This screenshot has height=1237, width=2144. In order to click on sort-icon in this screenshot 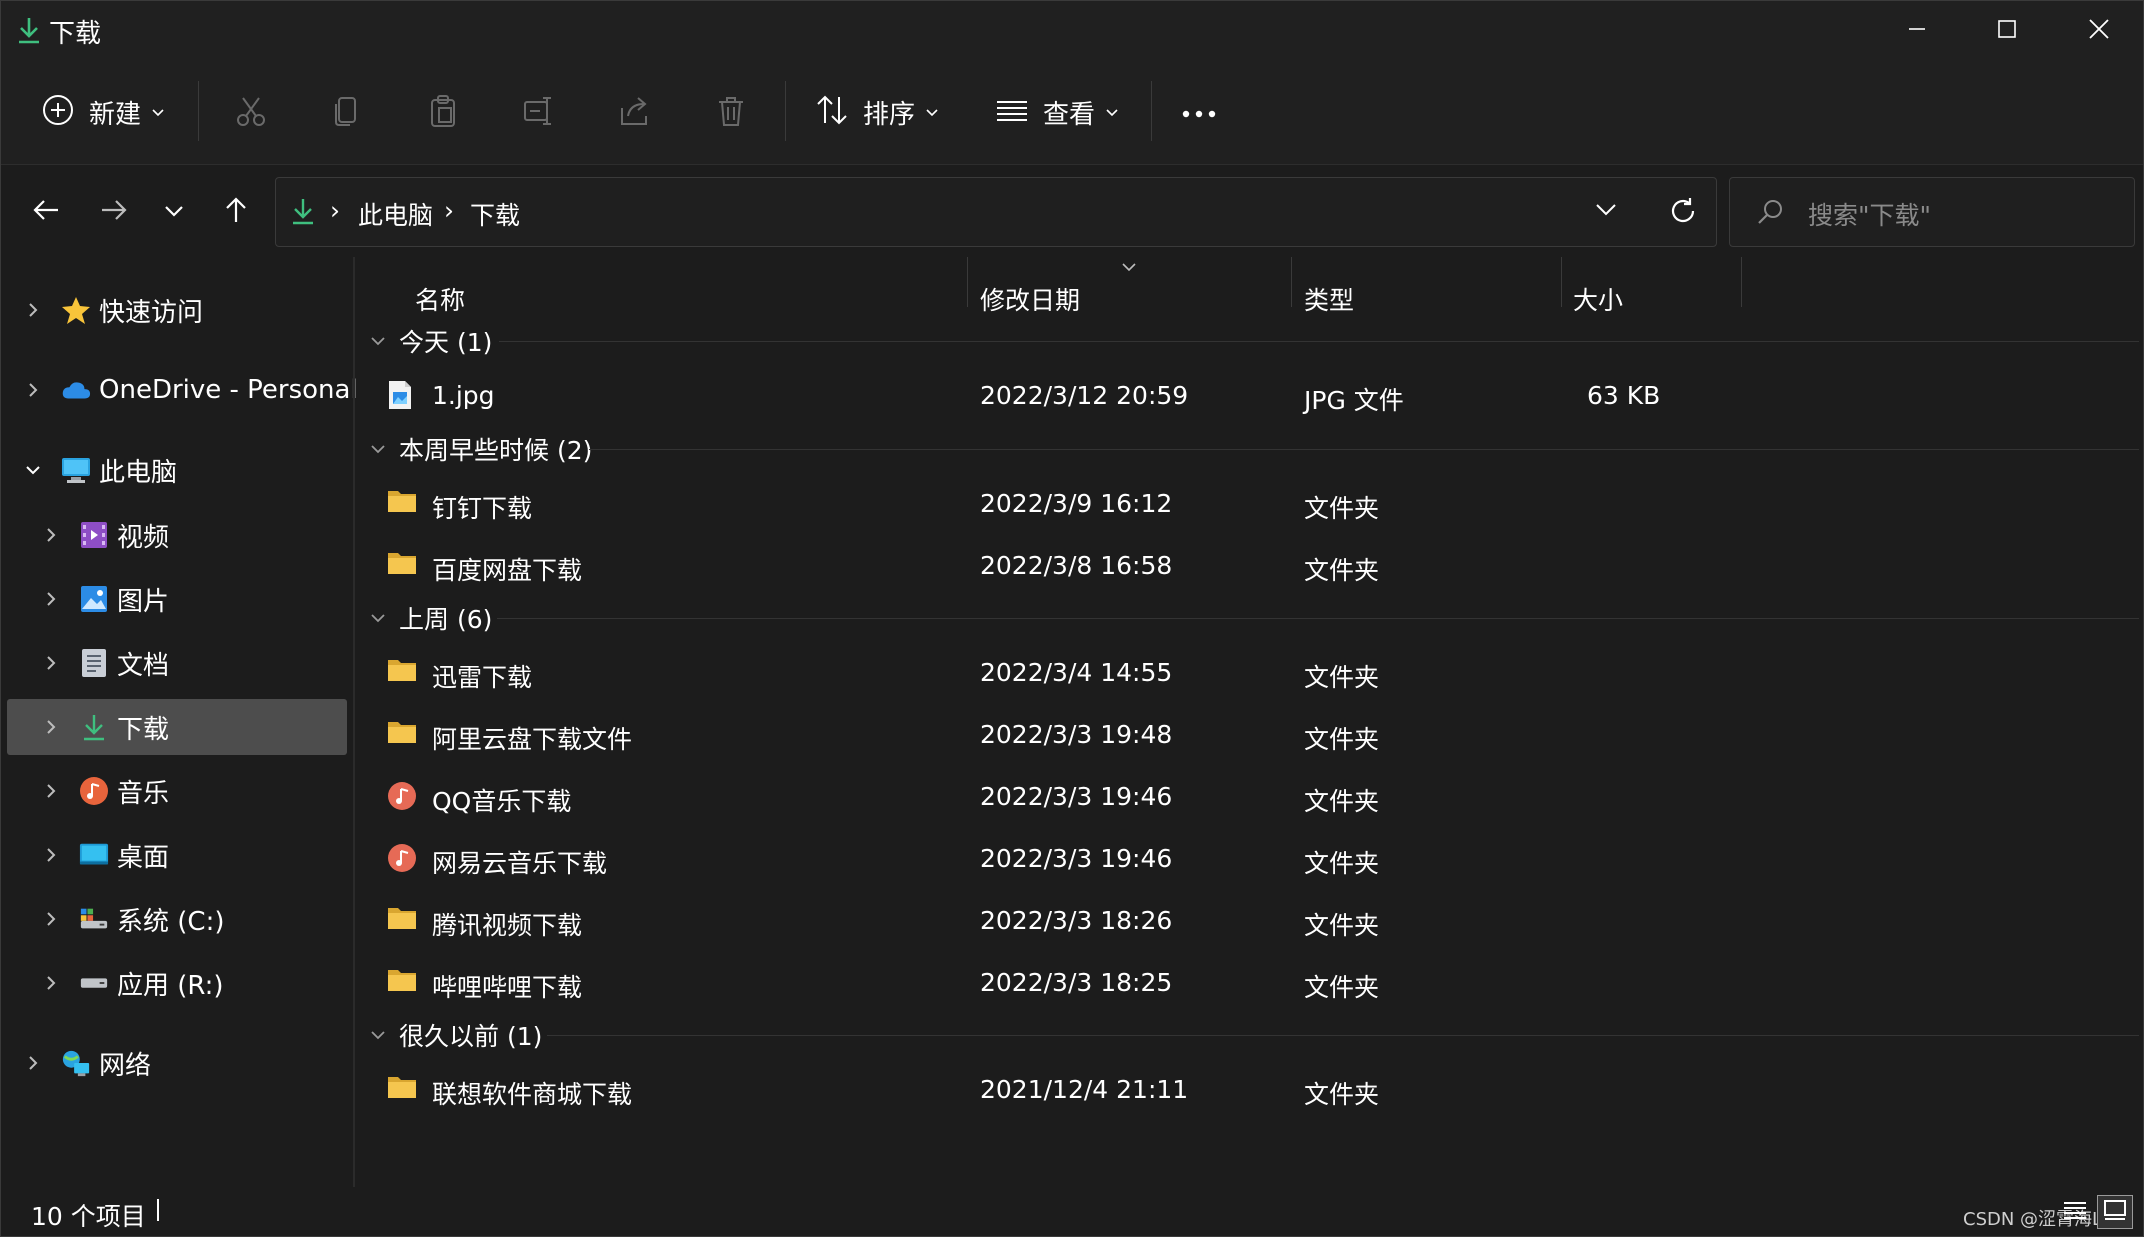, I will do `click(832, 112)`.